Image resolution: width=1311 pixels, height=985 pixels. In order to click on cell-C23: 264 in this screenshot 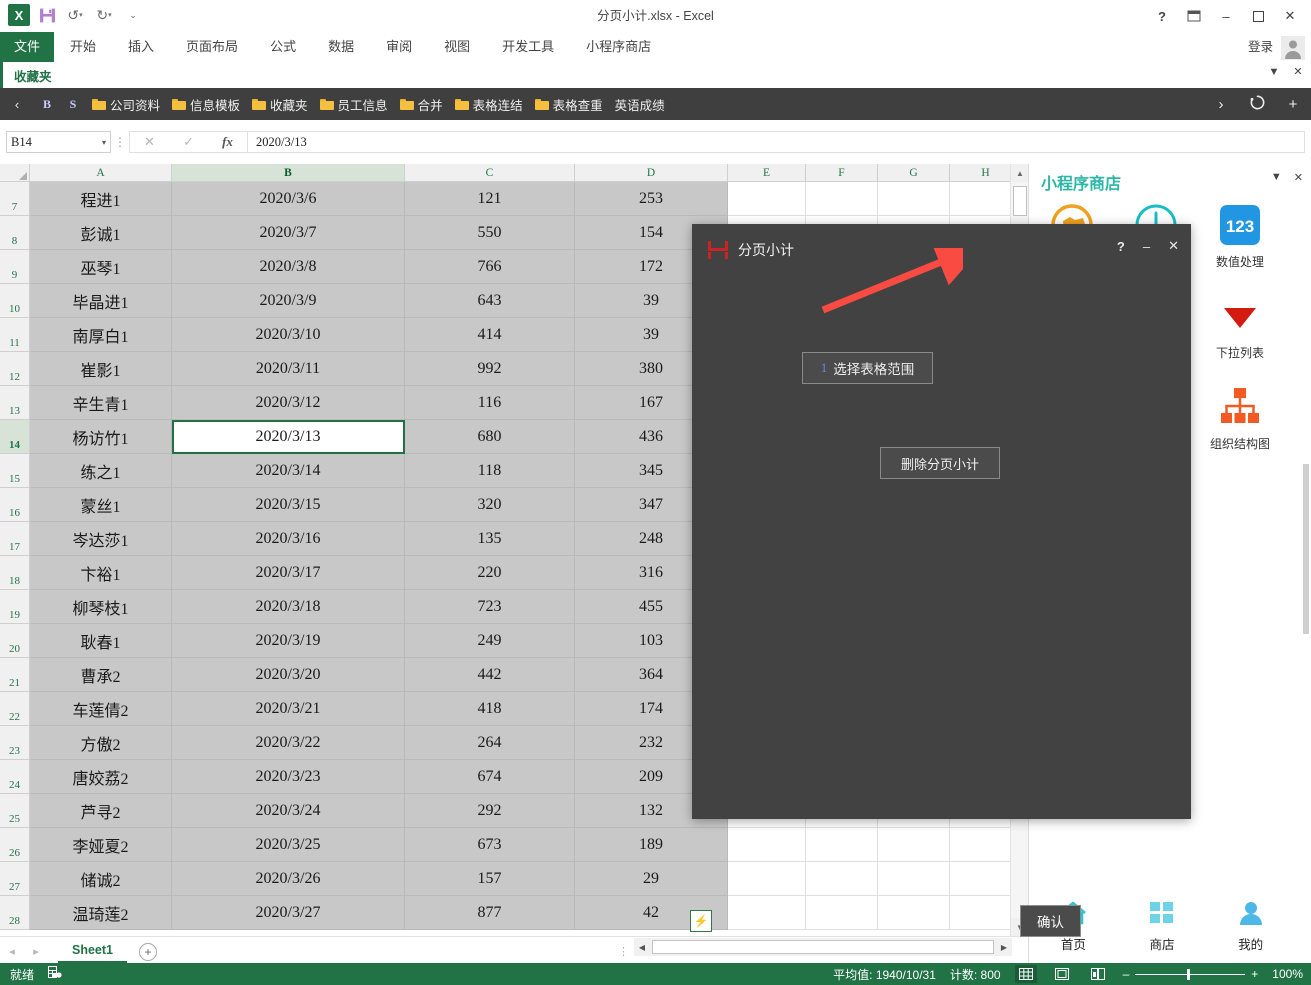, I will do `click(490, 743)`.